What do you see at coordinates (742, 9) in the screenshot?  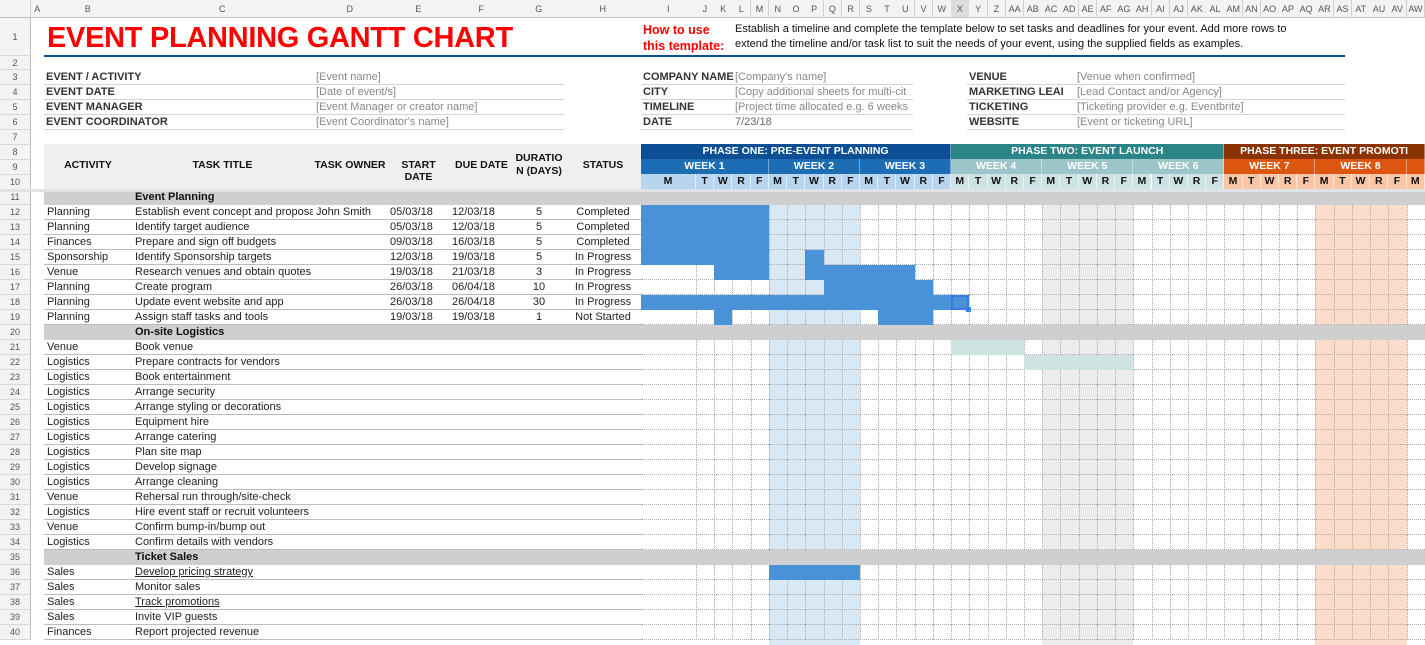 I see `column-header: L` at bounding box center [742, 9].